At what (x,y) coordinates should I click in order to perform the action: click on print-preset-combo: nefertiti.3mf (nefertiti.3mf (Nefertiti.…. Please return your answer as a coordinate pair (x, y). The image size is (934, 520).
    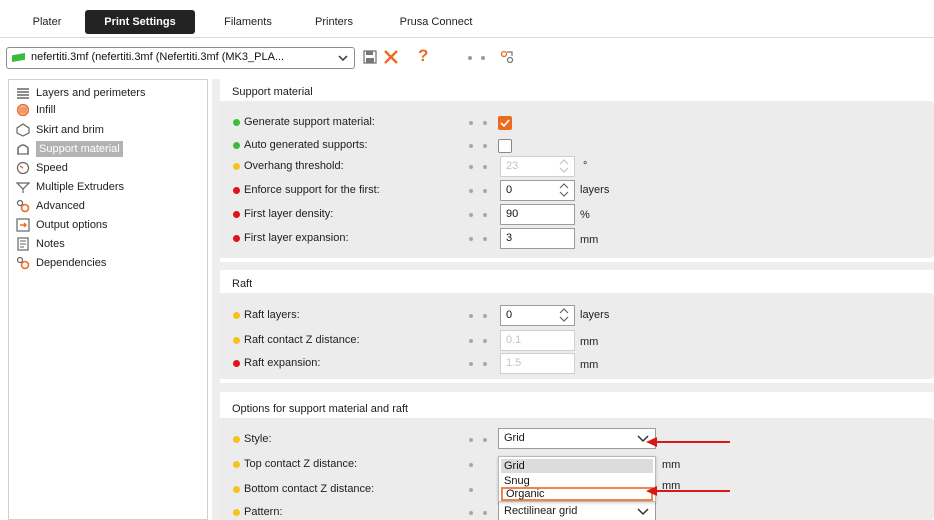
    Looking at the image, I should click on (180, 58).